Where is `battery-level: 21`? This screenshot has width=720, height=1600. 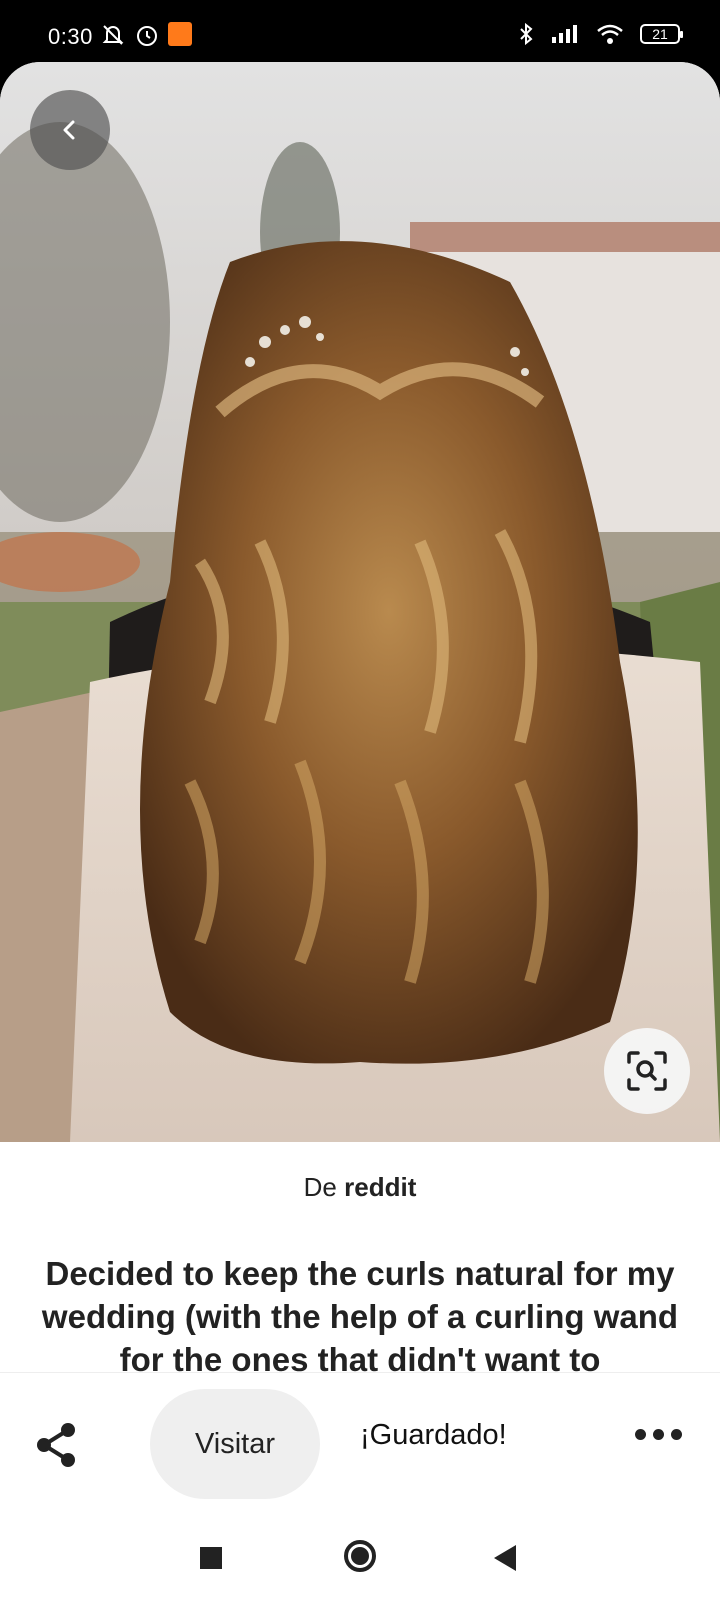
battery-level: 21 is located at coordinates (660, 34).